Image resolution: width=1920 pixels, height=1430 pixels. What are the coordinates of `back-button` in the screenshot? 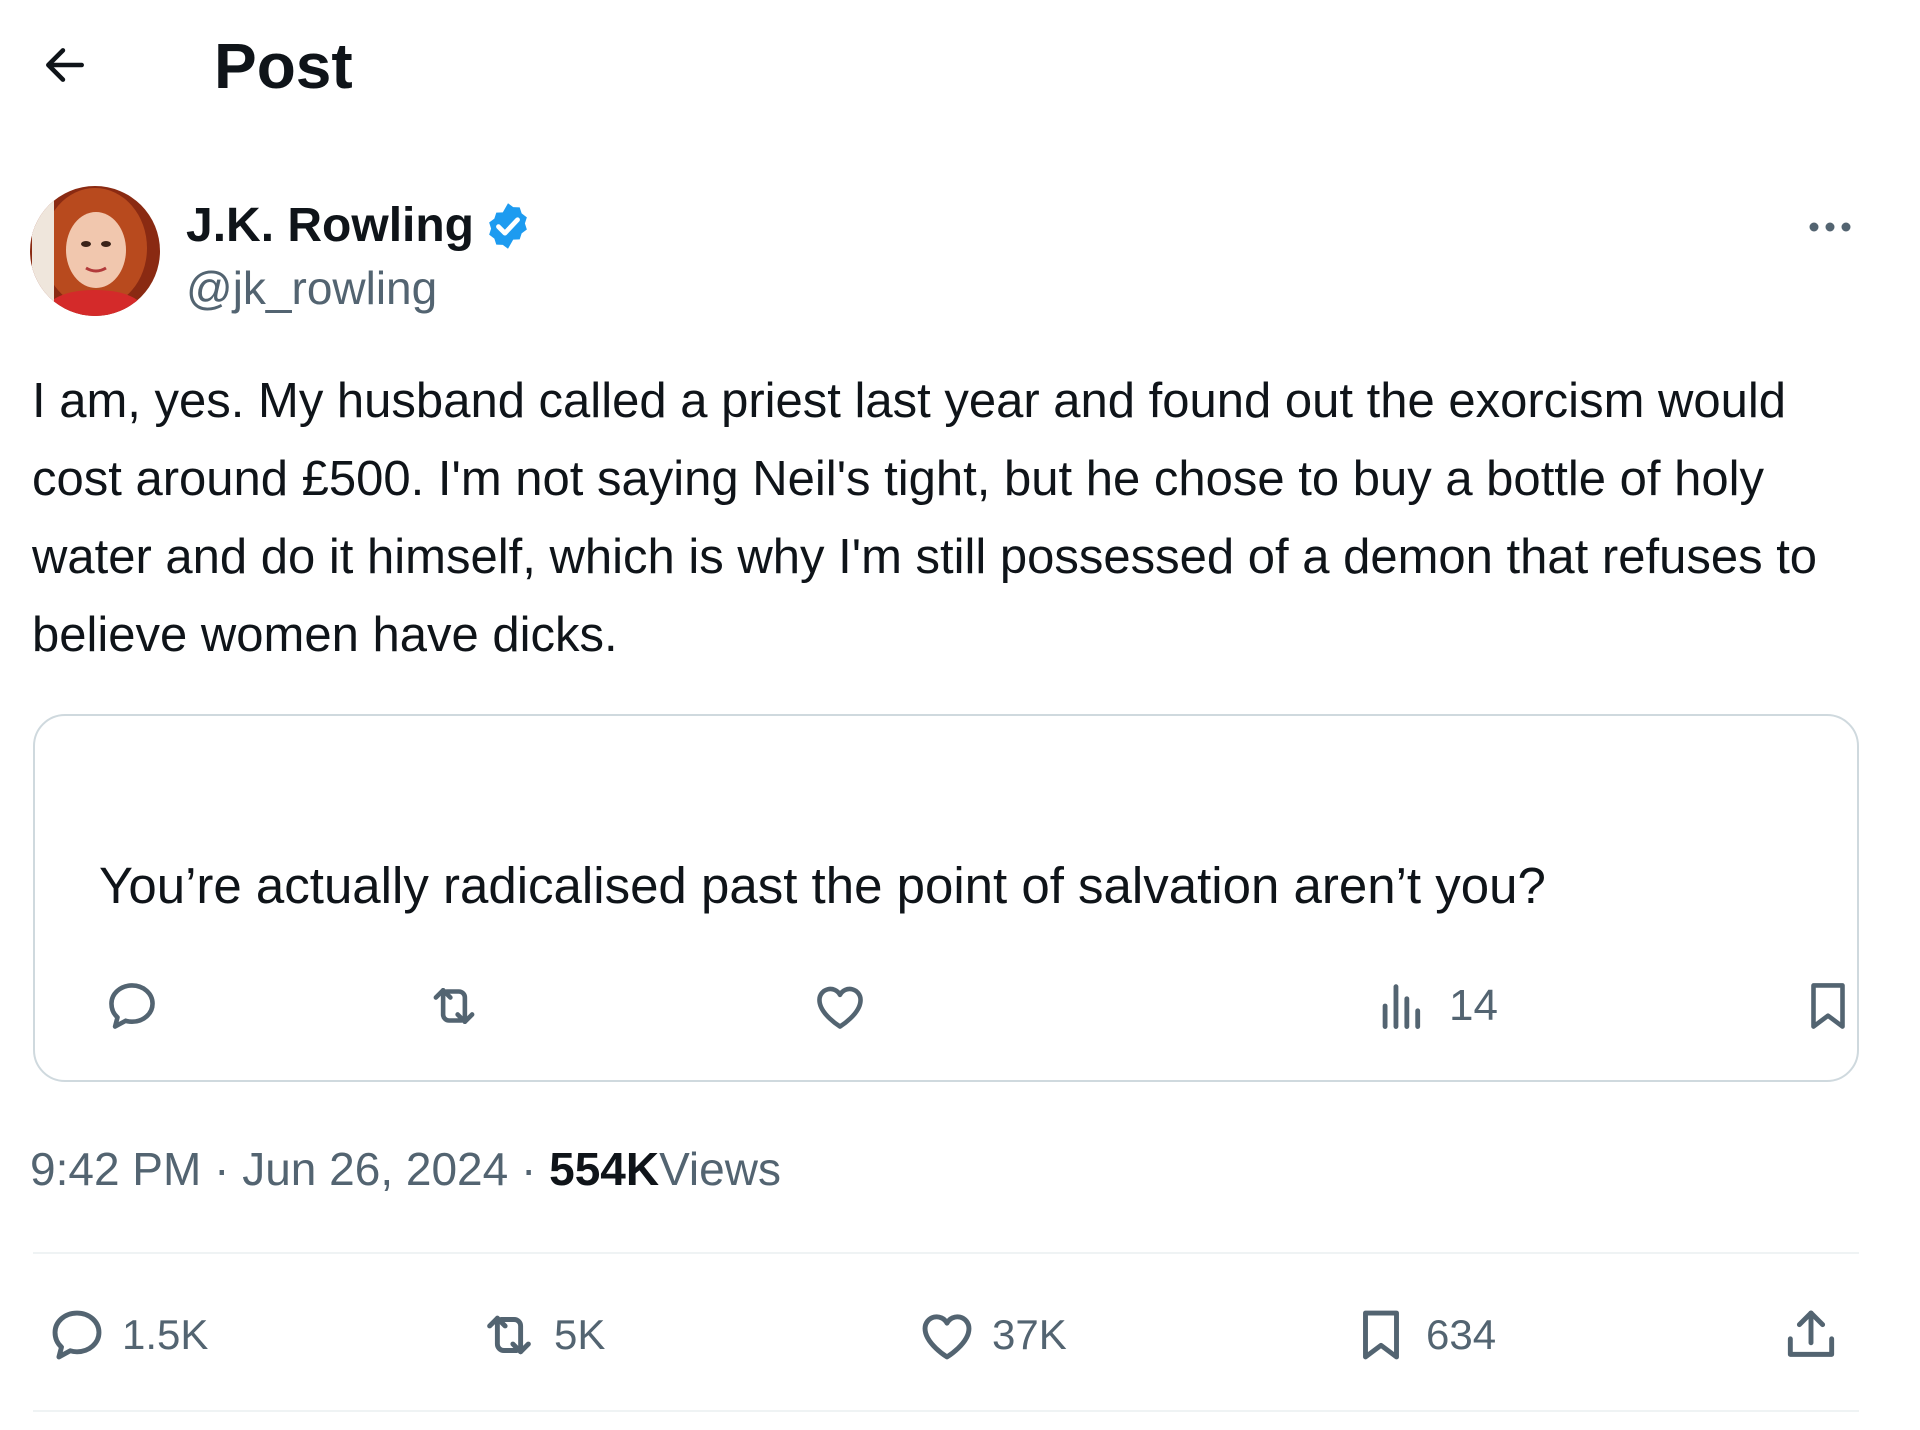 It's located at (65, 65).